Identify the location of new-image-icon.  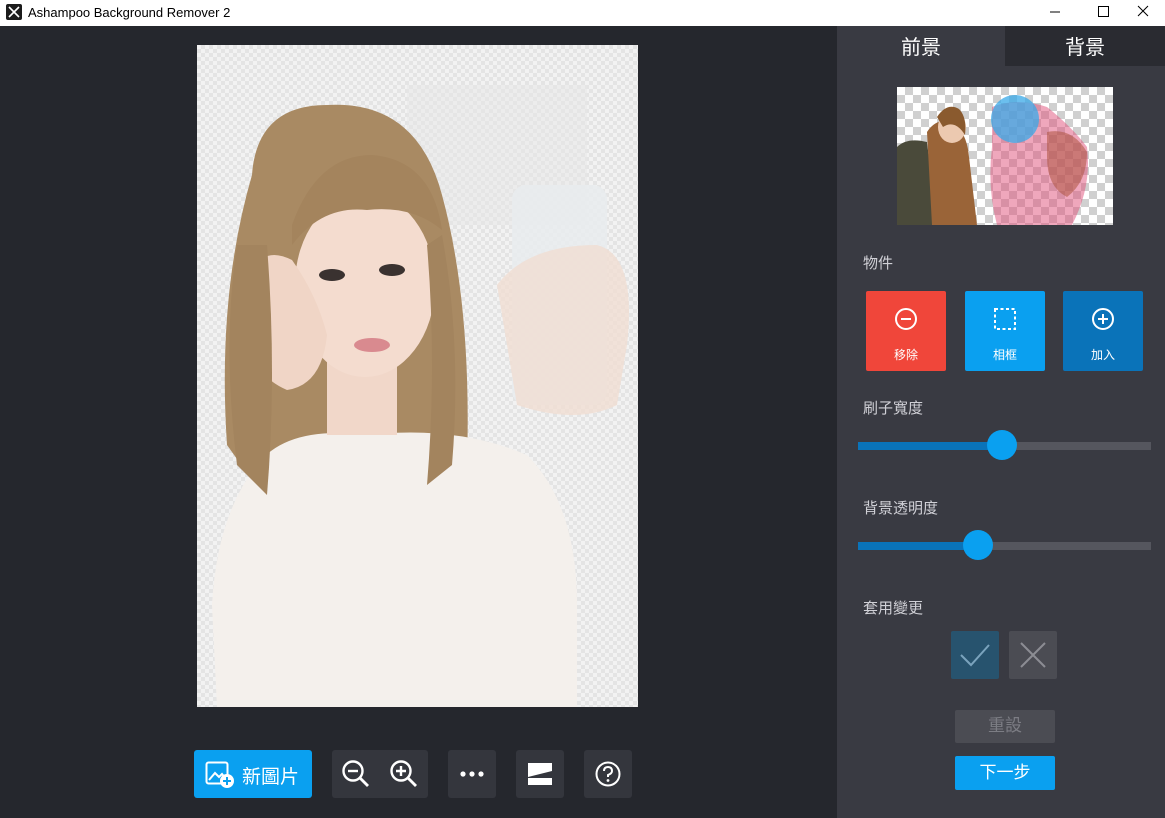
(219, 774).